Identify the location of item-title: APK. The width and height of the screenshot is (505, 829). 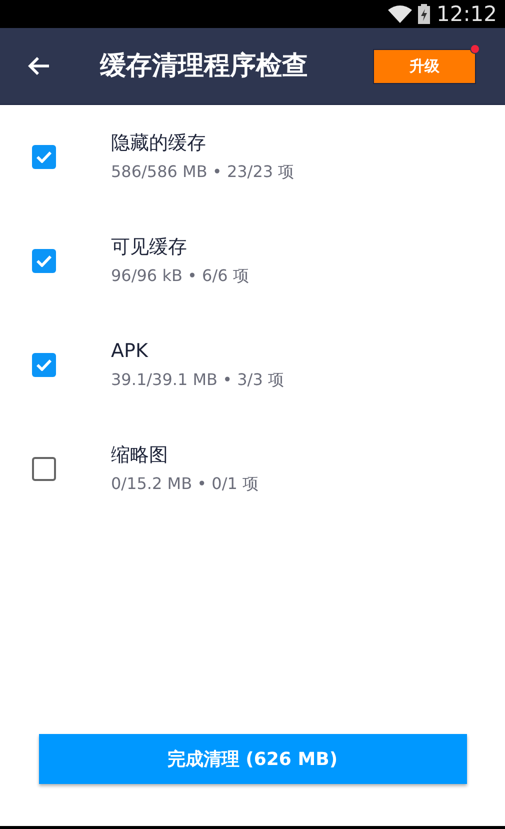
(130, 352).